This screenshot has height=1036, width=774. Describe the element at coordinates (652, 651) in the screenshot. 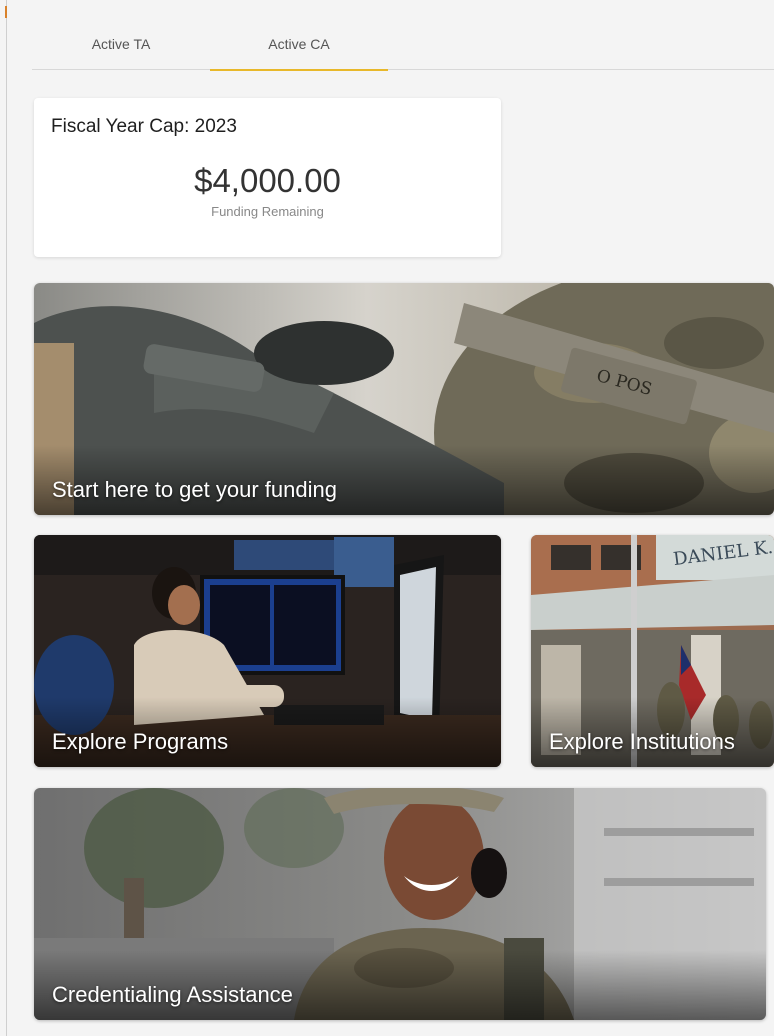

I see `explore-institutions-tile: DANIEL K. Explore Institutions` at that location.